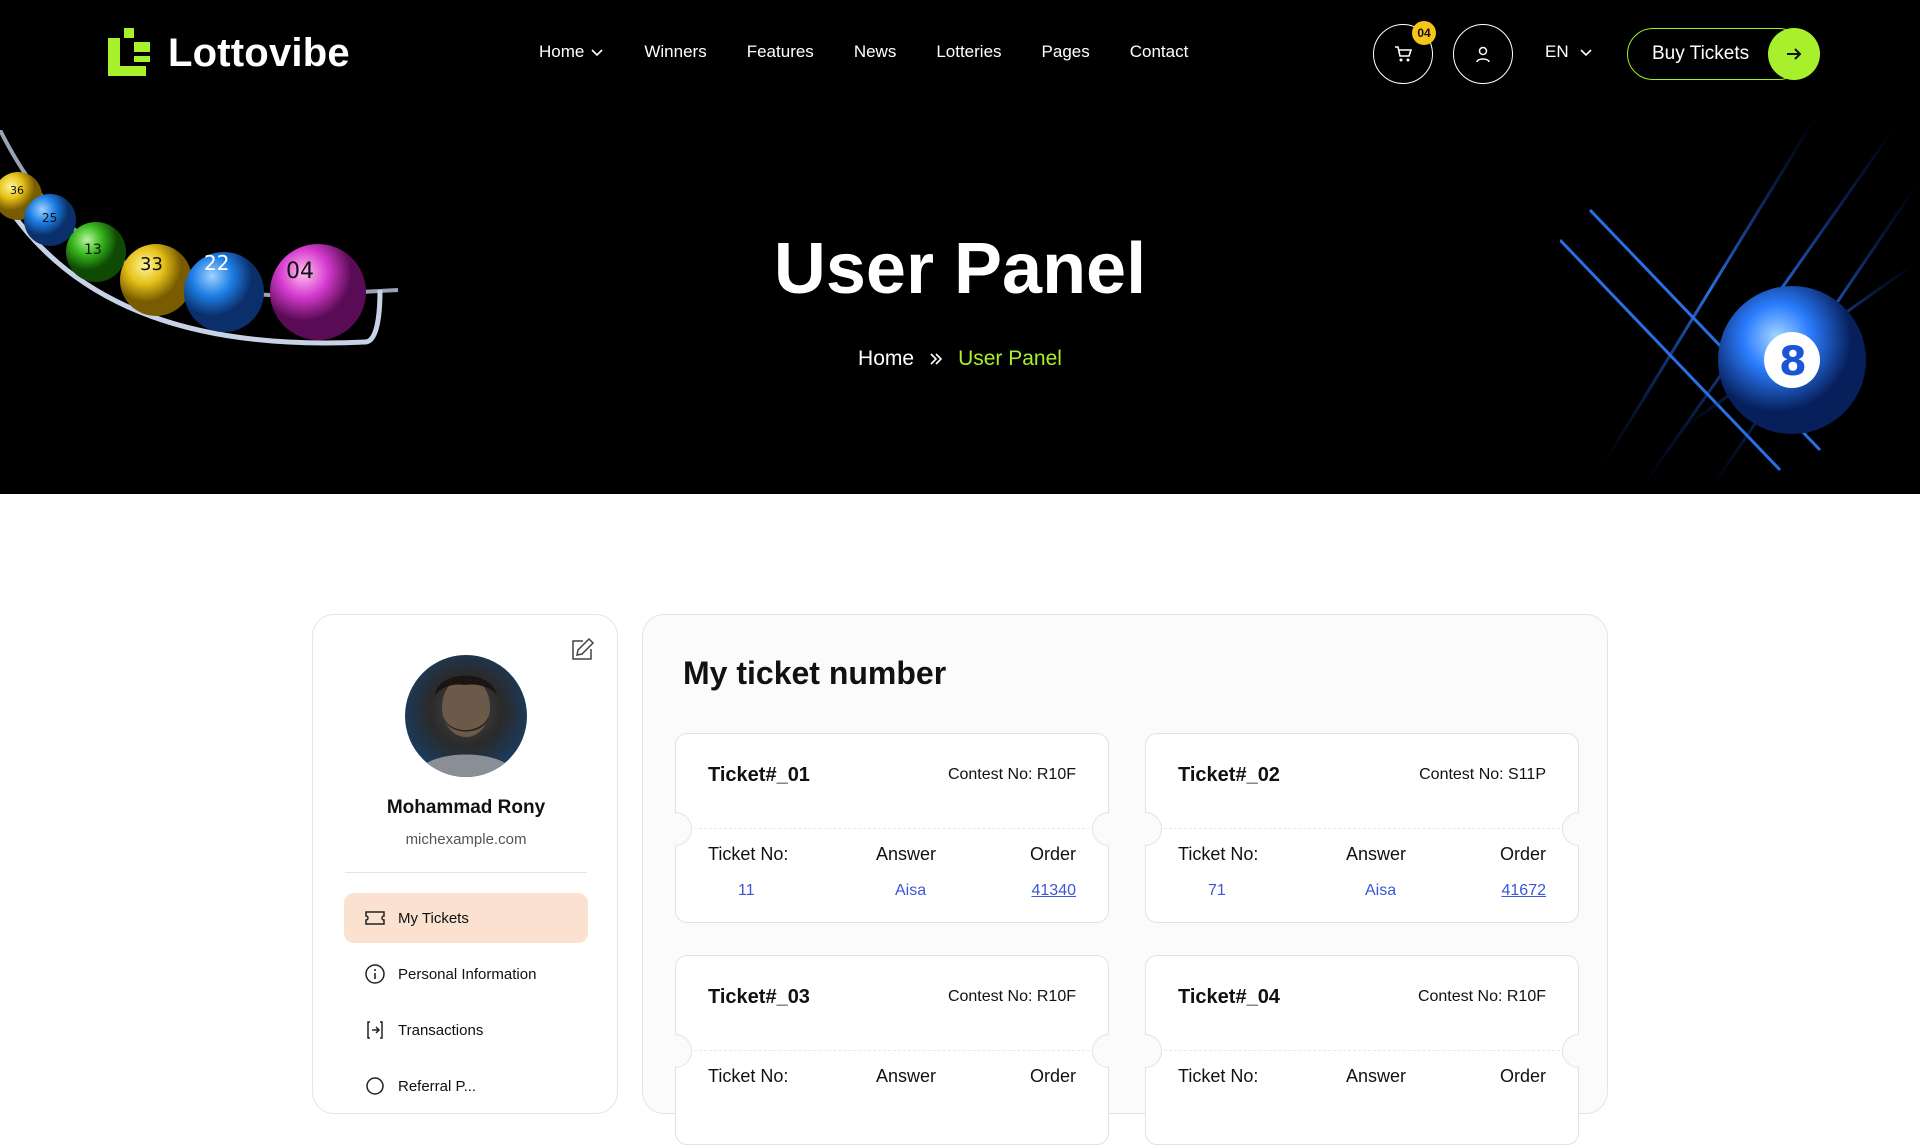 This screenshot has height=1145, width=1920. What do you see at coordinates (433, 918) in the screenshot?
I see `sidebar-item-label: My Tickets` at bounding box center [433, 918].